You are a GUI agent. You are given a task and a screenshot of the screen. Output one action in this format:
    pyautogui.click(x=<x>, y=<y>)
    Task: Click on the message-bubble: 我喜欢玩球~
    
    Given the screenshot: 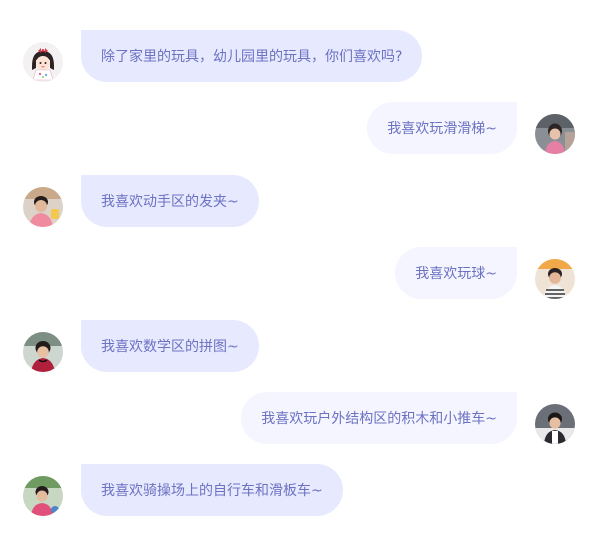 What is the action you would take?
    pyautogui.click(x=456, y=273)
    